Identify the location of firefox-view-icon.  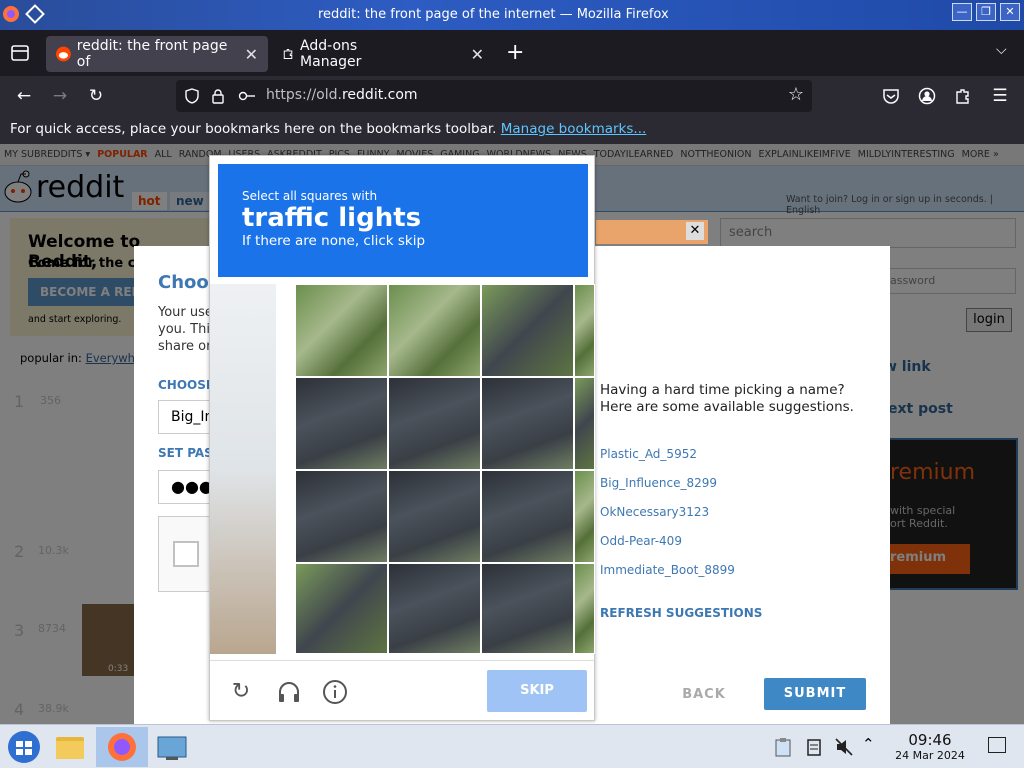
(20, 53).